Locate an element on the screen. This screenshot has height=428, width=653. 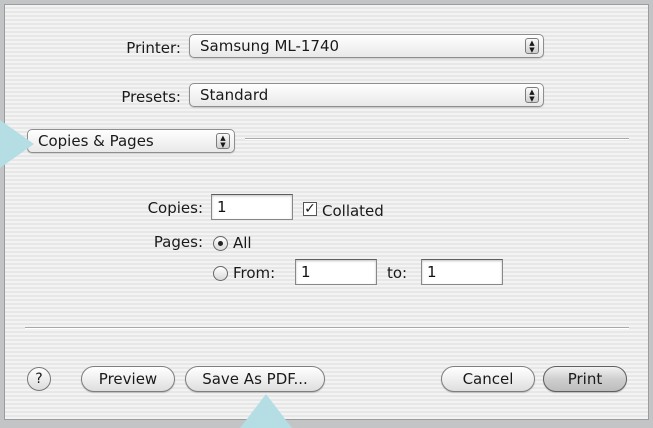
presets-label: Presets: is located at coordinates (151, 97).